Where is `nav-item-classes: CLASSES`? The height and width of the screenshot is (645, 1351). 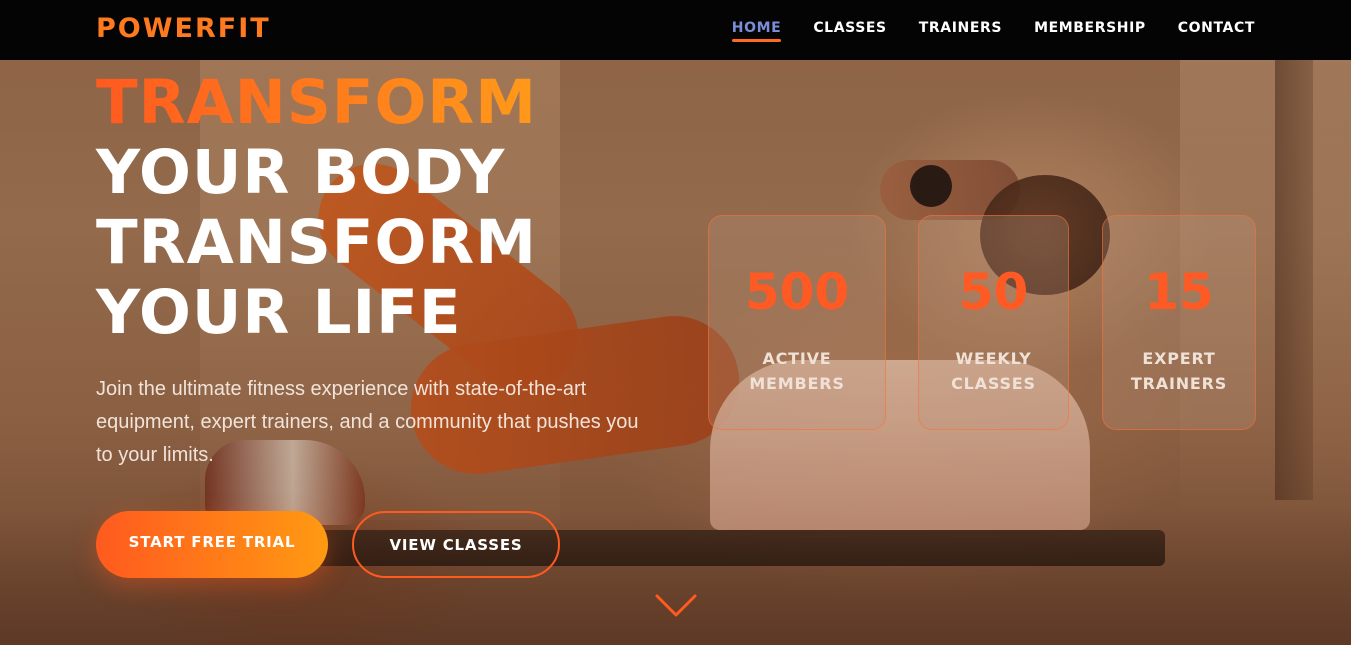 nav-item-classes: CLASSES is located at coordinates (849, 31).